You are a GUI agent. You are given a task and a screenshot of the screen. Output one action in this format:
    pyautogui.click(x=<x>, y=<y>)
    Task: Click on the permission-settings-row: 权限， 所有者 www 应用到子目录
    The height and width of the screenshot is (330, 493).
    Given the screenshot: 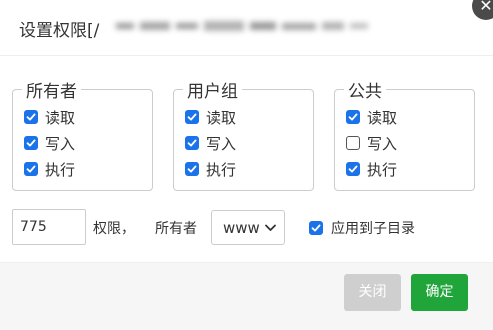 What is the action you would take?
    pyautogui.click(x=247, y=227)
    